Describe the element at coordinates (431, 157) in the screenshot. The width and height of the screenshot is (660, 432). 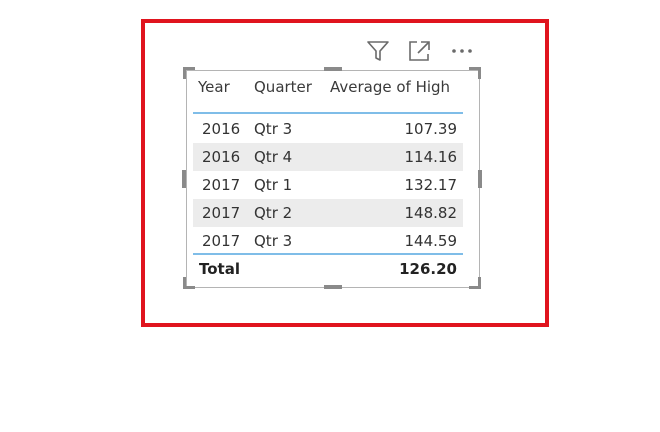
I see `cell-average-of-high: 114.16` at that location.